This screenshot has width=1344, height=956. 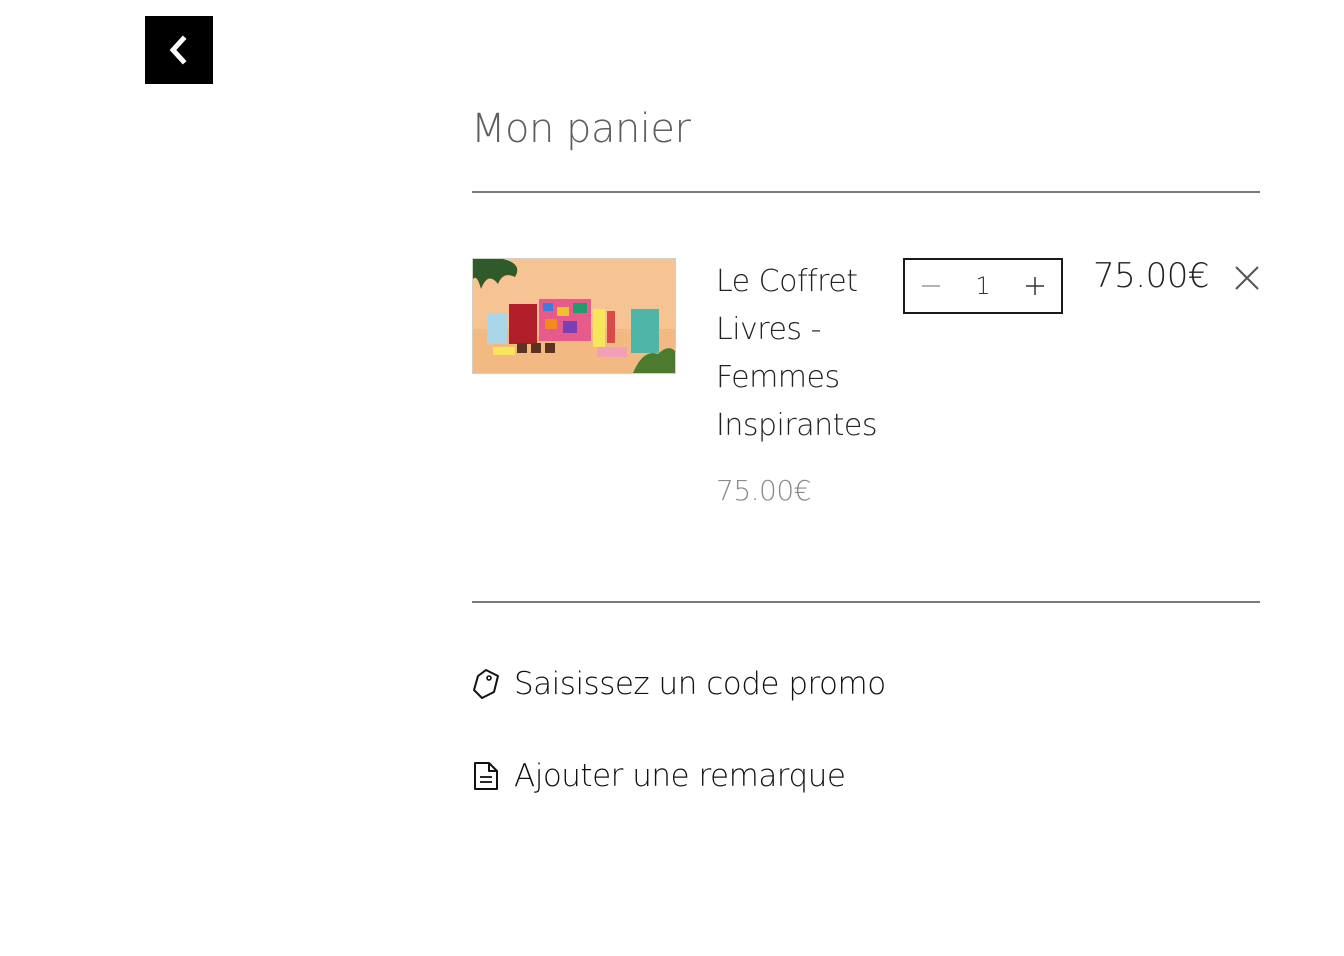 I want to click on page-title: Mon panier, so click(x=581, y=129).